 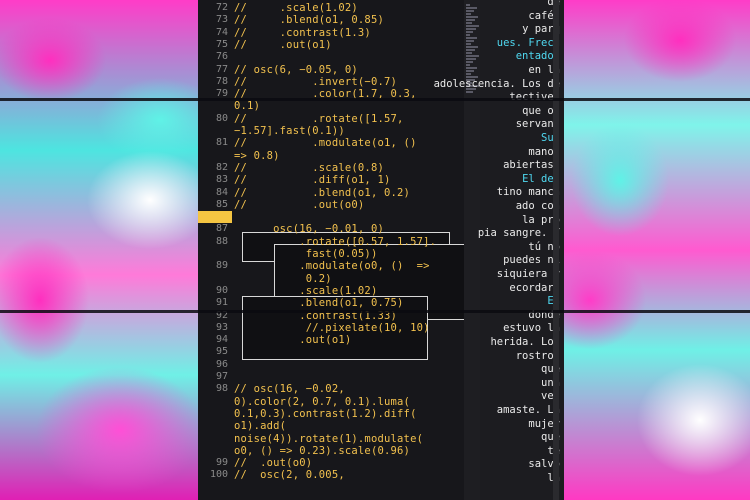 I want to click on text-line: herida. Los, so click(x=525, y=342).